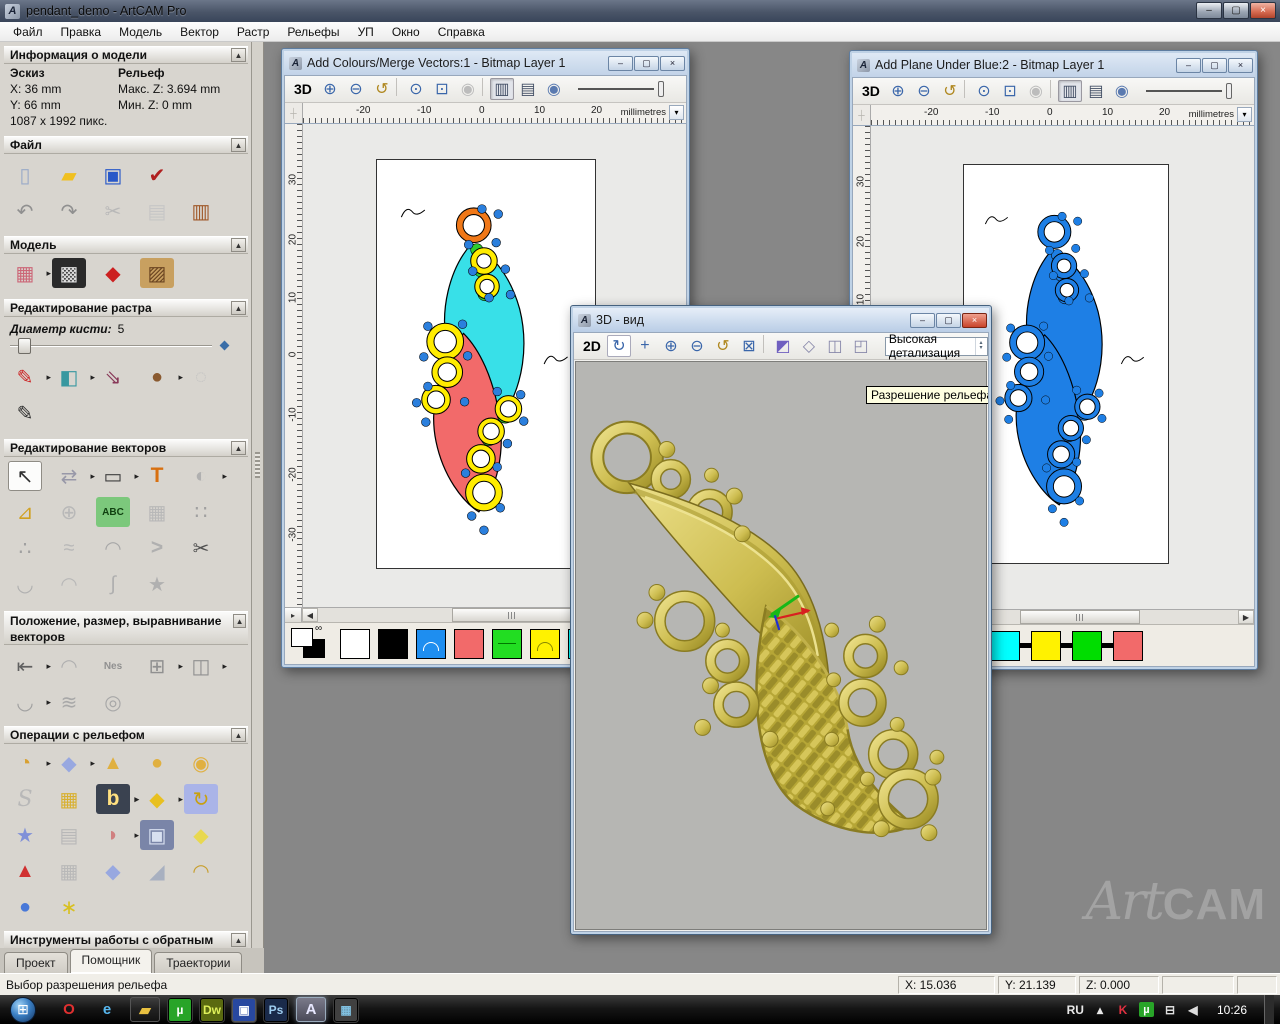  What do you see at coordinates (1244, 114) in the screenshot?
I see `ruler-units-dropdown: ▾` at bounding box center [1244, 114].